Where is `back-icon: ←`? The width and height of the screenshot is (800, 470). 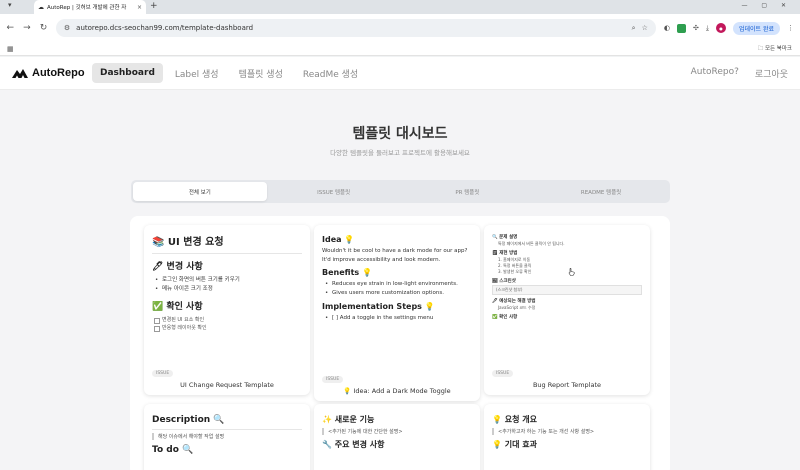 back-icon: ← is located at coordinates (10, 28).